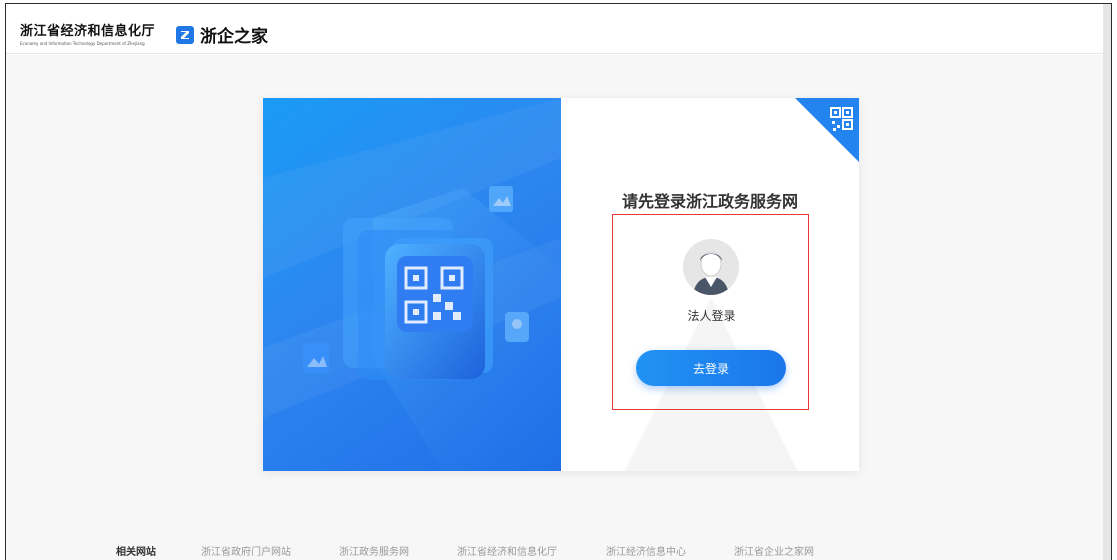 The width and height of the screenshot is (1117, 560). Describe the element at coordinates (711, 267) in the screenshot. I see `user-avatar-icon` at that location.